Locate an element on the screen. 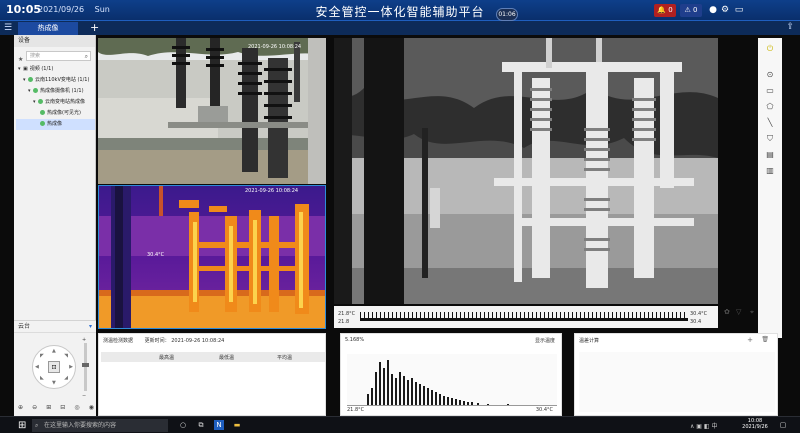 The width and height of the screenshot is (800, 433). iris-icon: ◎ is located at coordinates (76, 409).